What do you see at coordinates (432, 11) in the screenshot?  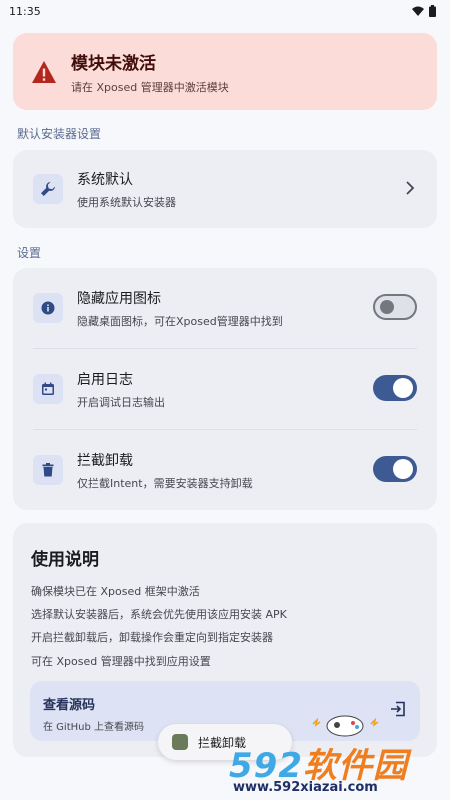 I see `battery-icon` at bounding box center [432, 11].